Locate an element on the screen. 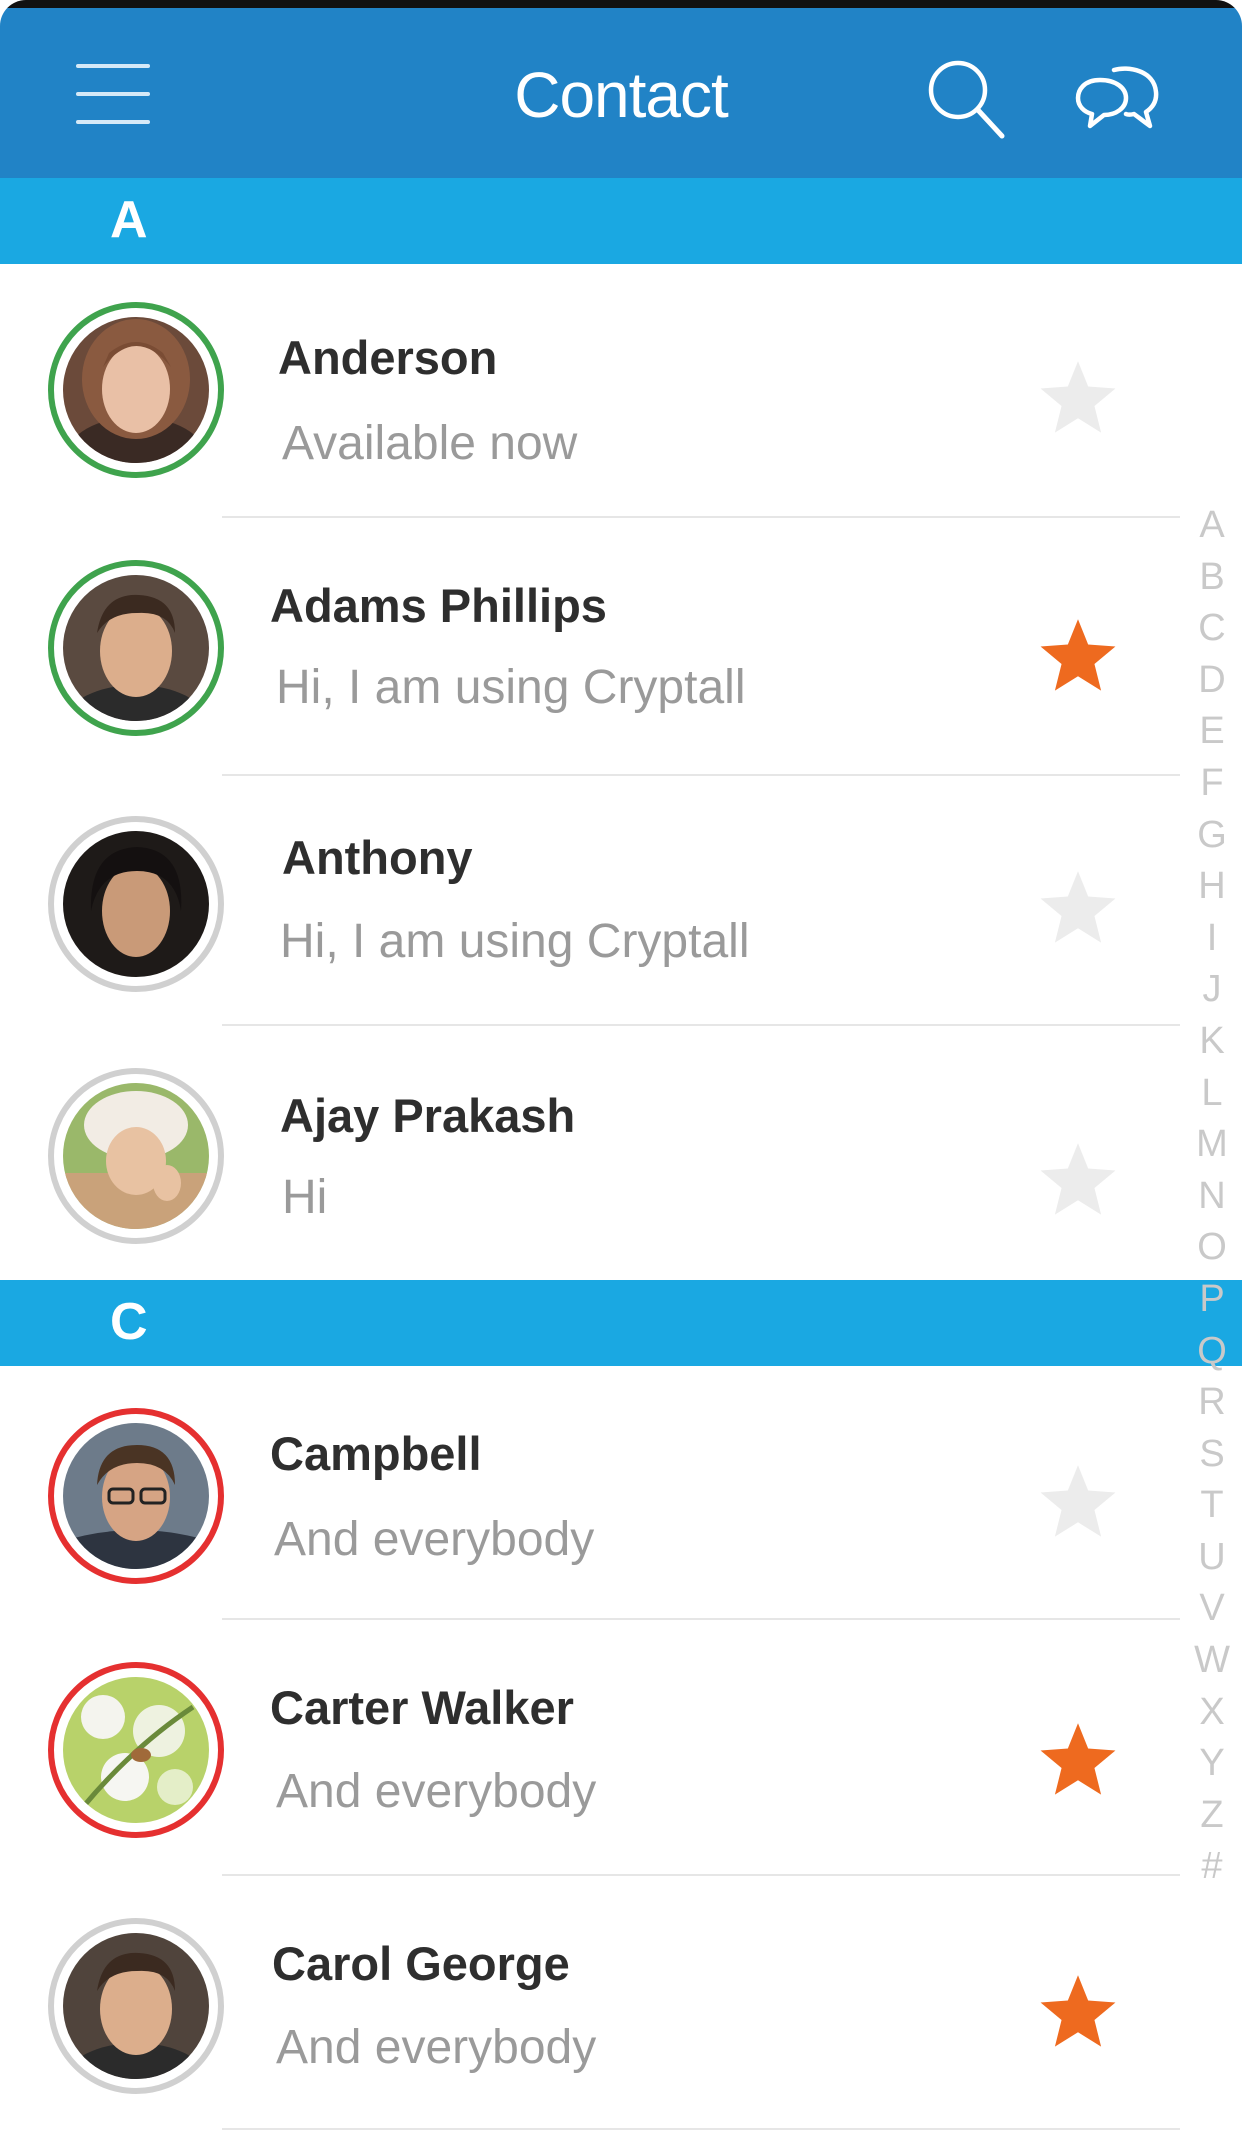  section-header-c: C is located at coordinates (621, 1323).